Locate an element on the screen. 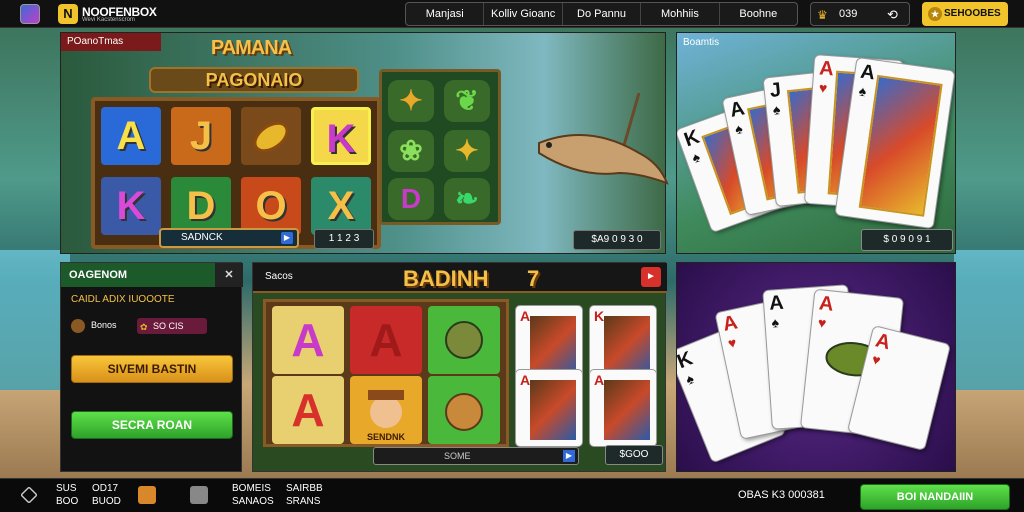  stat-1-bot: BOO is located at coordinates (67, 501).